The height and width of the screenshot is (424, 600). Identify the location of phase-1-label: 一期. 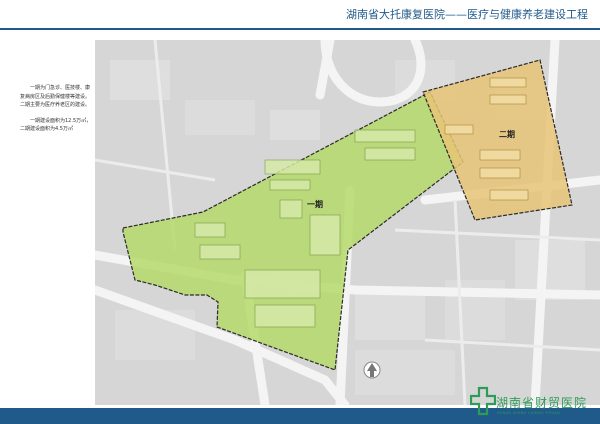
(315, 204).